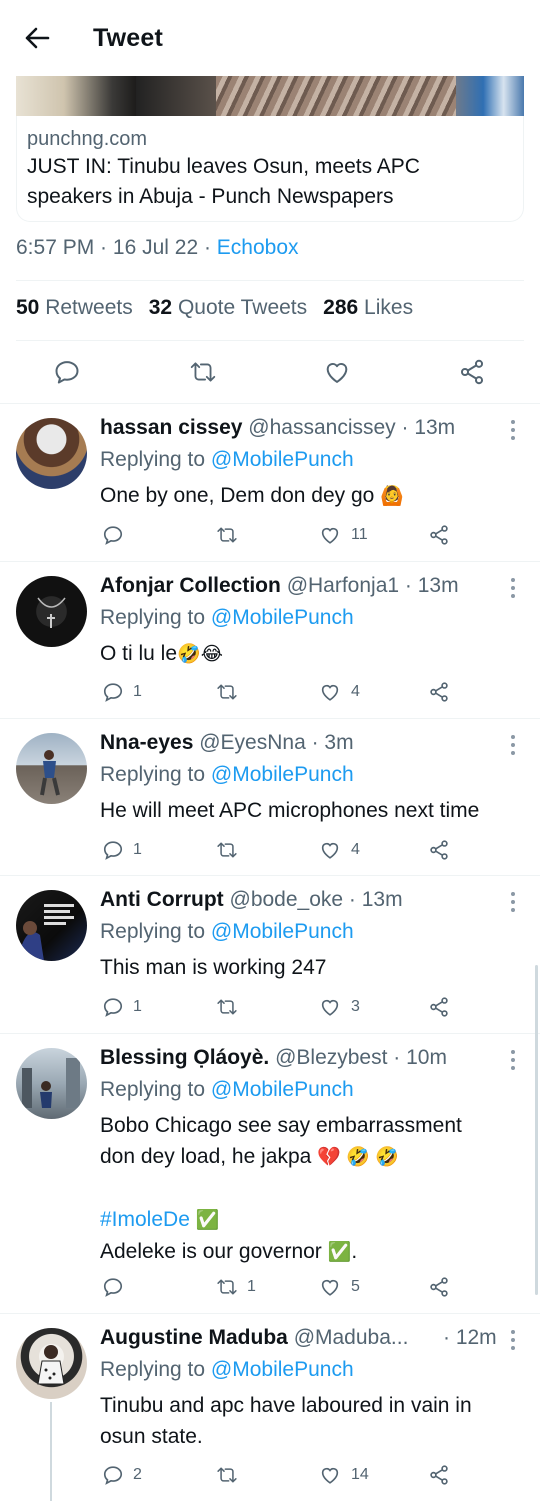 The image size is (540, 1501). Describe the element at coordinates (270, 280) in the screenshot. I see `divider` at that location.